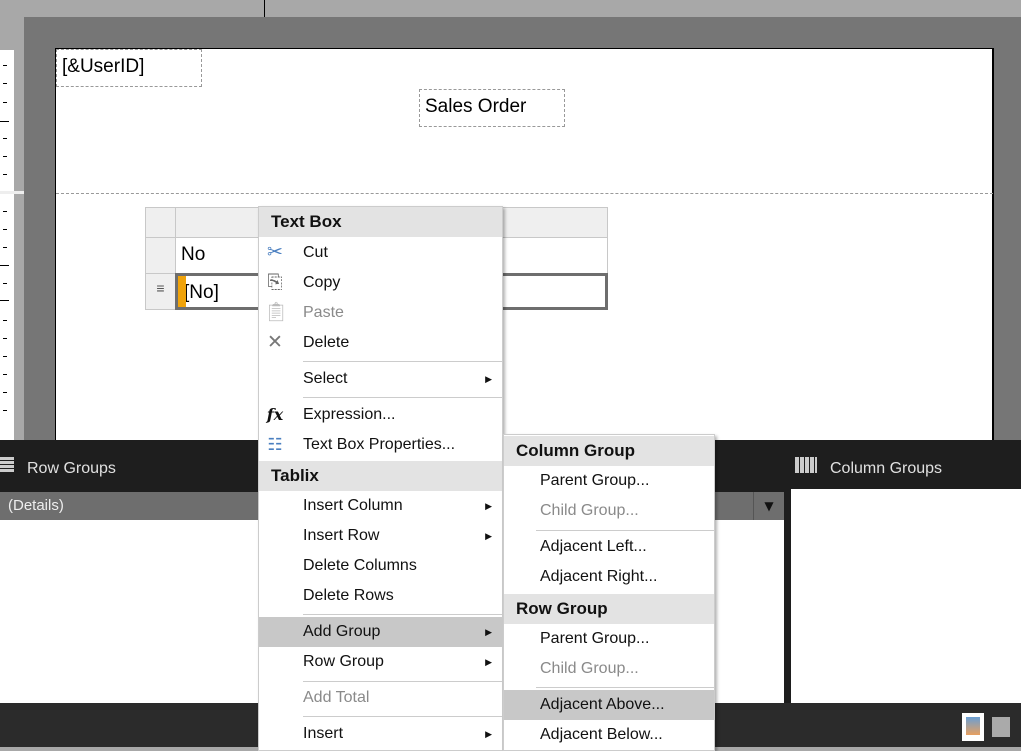  Describe the element at coordinates (380, 734) in the screenshot. I see `menu-item-insert: Insert ▶` at that location.